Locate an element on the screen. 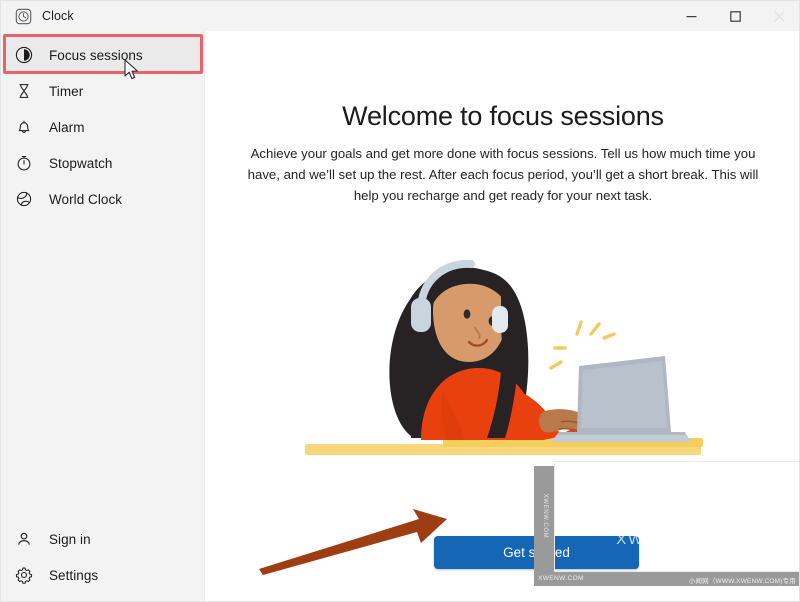  sidebar-item-settings: Settings is located at coordinates (103, 575).